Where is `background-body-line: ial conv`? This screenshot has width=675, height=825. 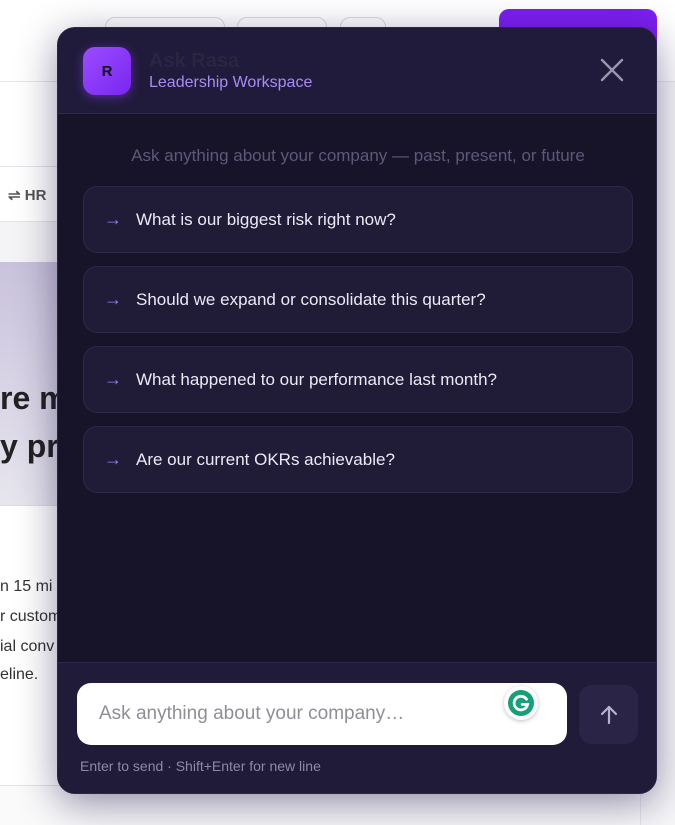 background-body-line: ial conv is located at coordinates (27, 646).